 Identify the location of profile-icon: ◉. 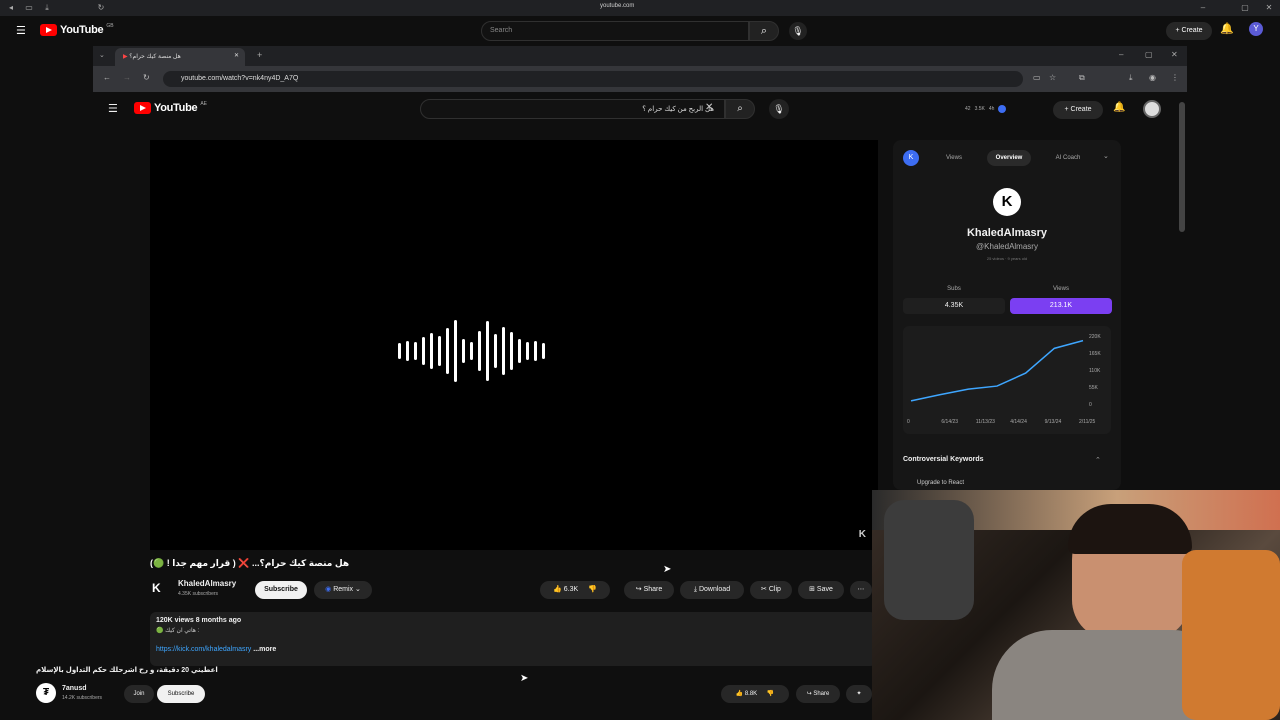
(1152, 77).